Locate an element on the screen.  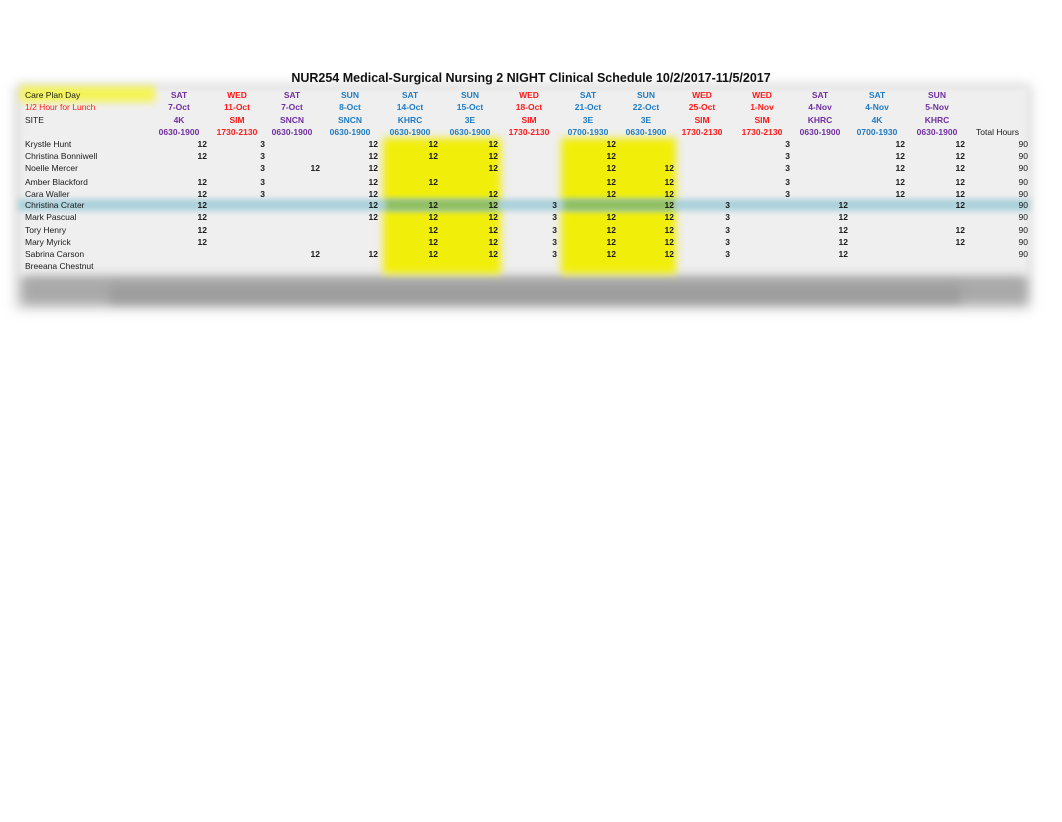
student-name: Christina Crater is located at coordinates (55, 205).